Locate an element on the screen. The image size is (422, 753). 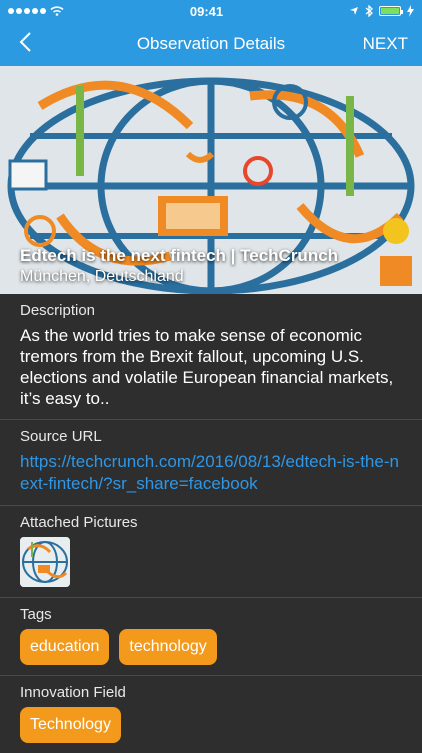
attached-pictures-label: Attached Pictures is located at coordinates (79, 522).